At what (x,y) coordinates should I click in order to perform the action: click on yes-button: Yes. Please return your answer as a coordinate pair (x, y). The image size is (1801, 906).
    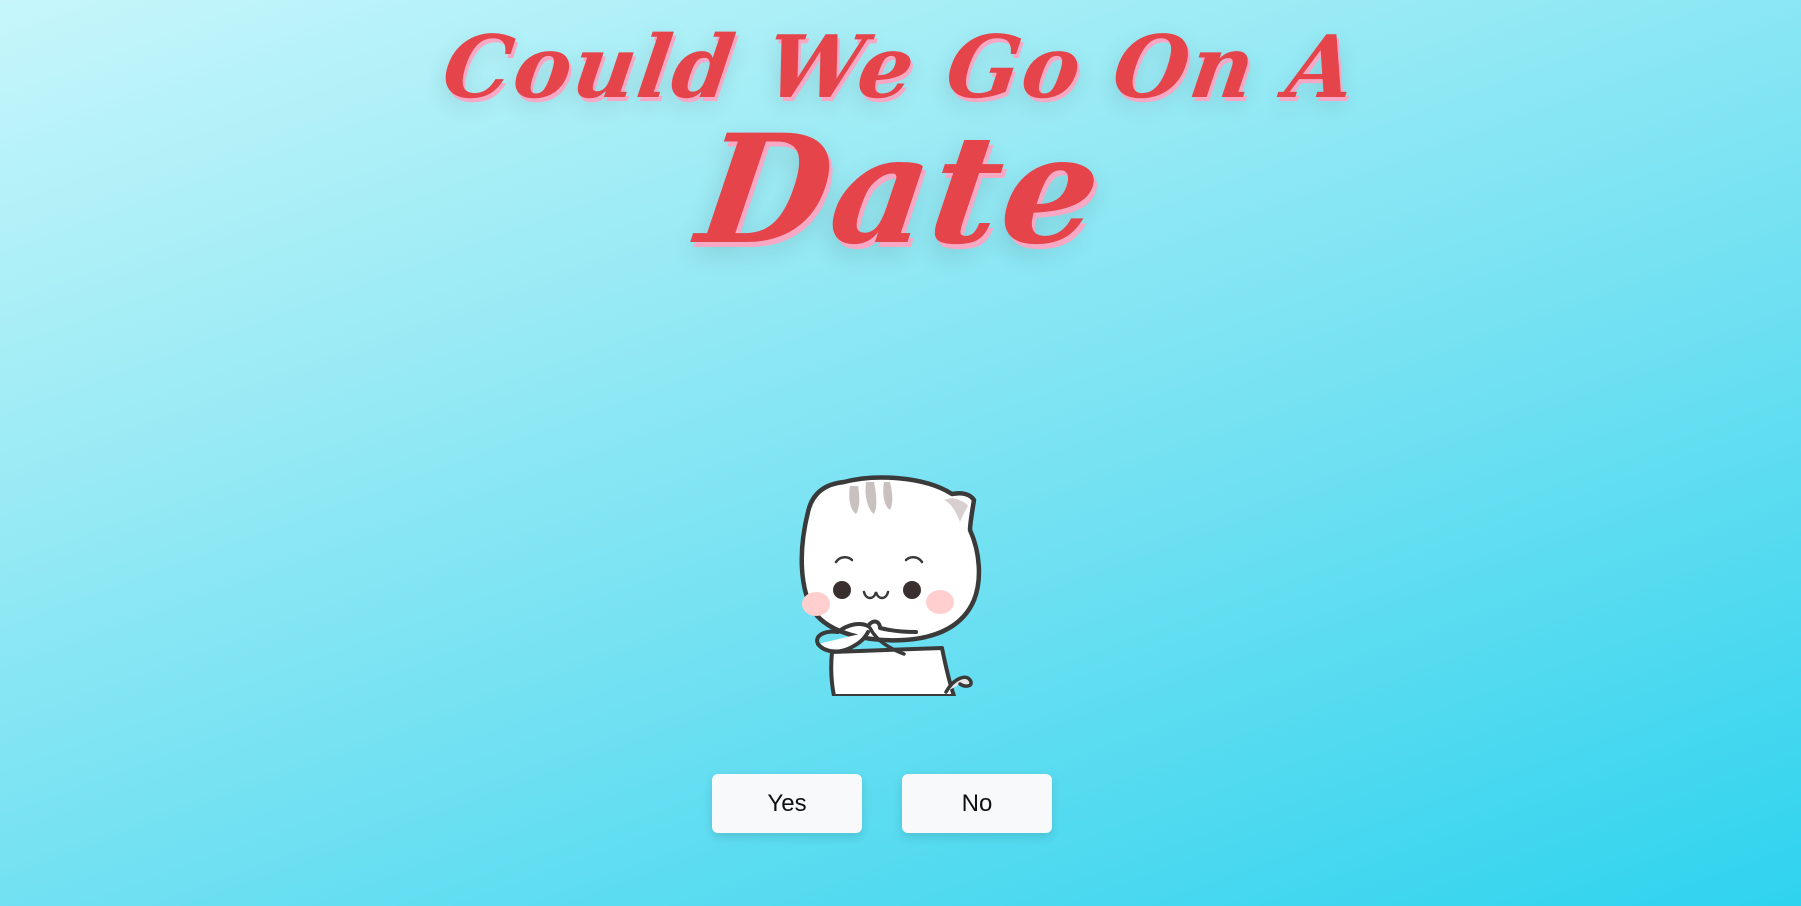
    Looking at the image, I should click on (787, 803).